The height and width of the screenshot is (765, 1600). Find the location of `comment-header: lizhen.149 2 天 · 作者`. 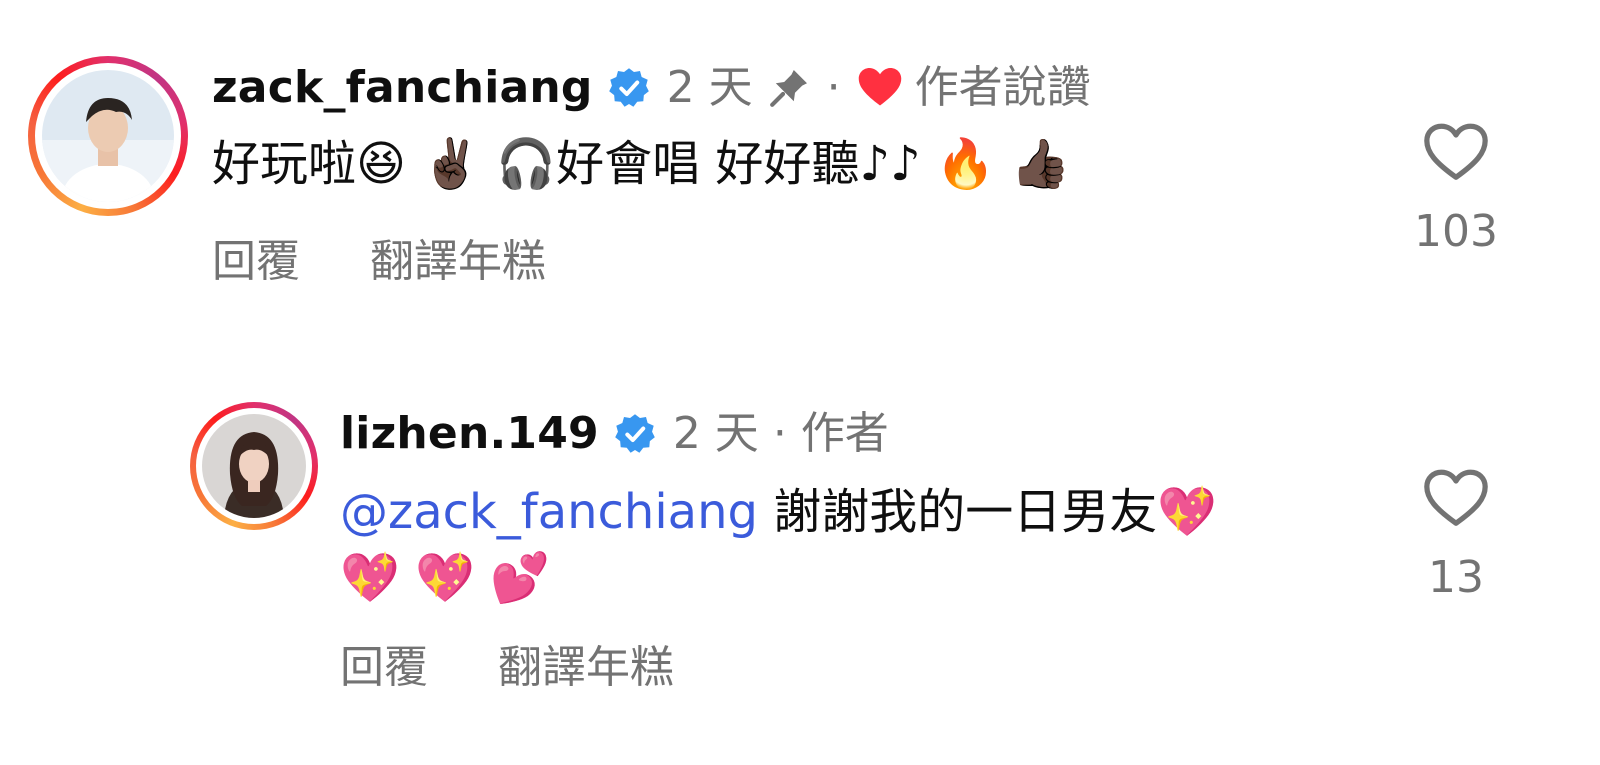

comment-header: lizhen.149 2 天 · 作者 is located at coordinates (614, 434).